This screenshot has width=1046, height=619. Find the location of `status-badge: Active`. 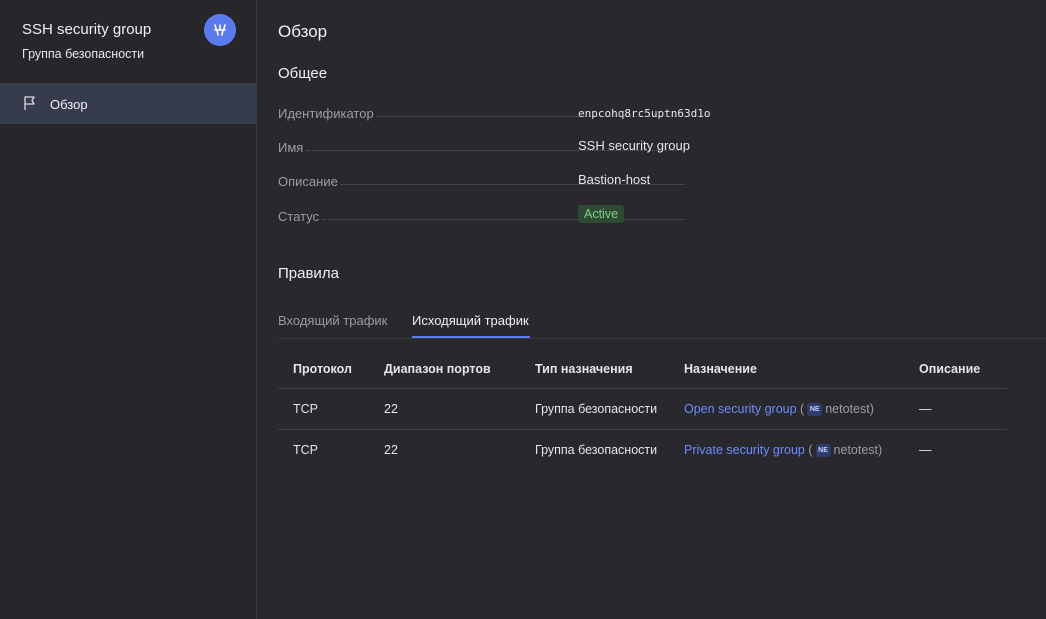

status-badge: Active is located at coordinates (601, 214).